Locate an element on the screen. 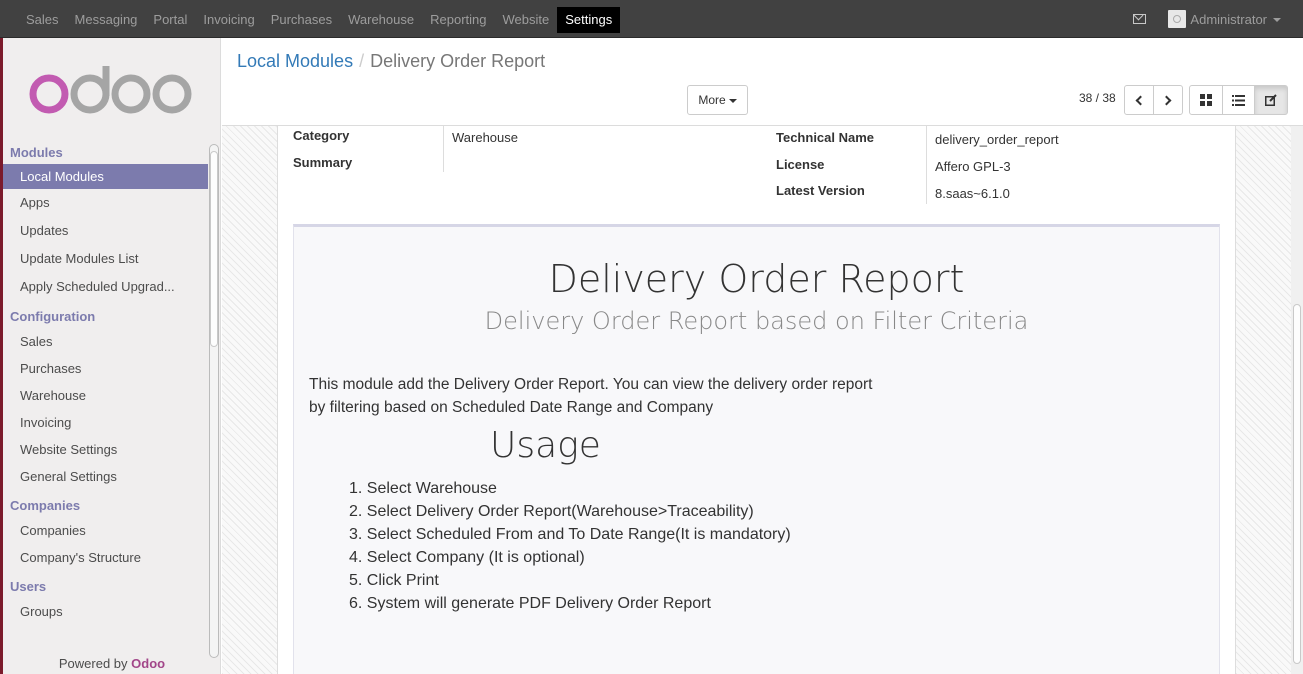  technical-name-label: Technical Name is located at coordinates (825, 137).